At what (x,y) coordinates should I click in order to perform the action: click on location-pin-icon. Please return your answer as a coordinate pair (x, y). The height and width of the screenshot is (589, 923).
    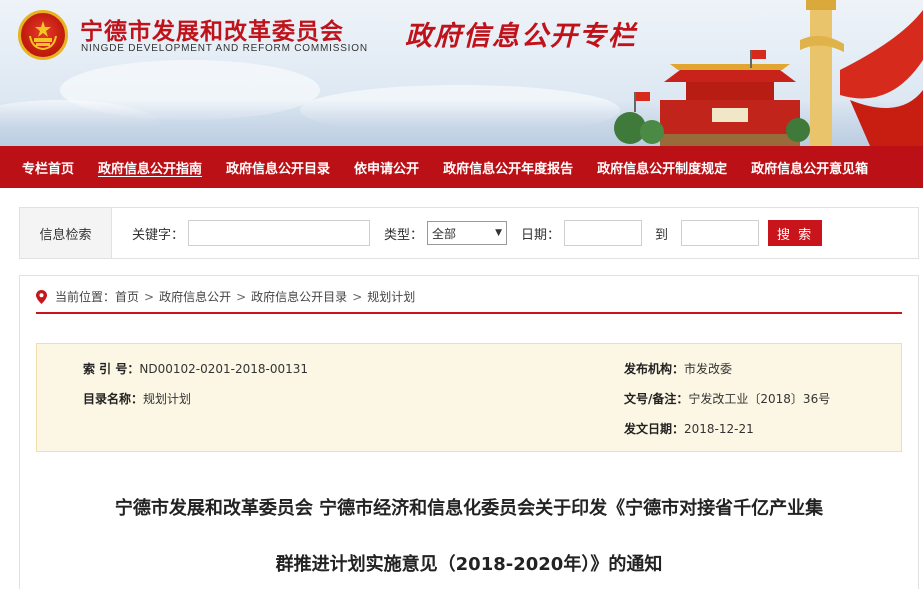
    Looking at the image, I should click on (41, 296).